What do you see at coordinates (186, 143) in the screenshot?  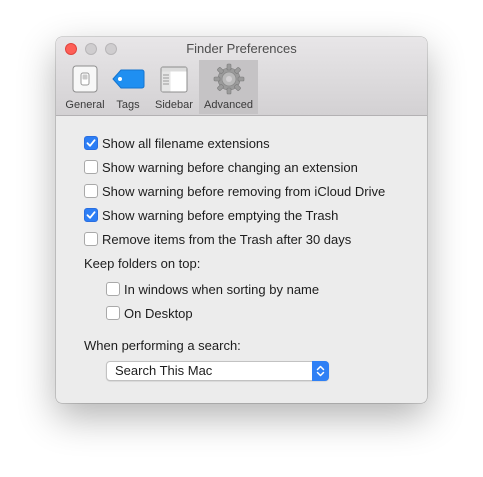 I see `option-label: Show all filename extensions` at bounding box center [186, 143].